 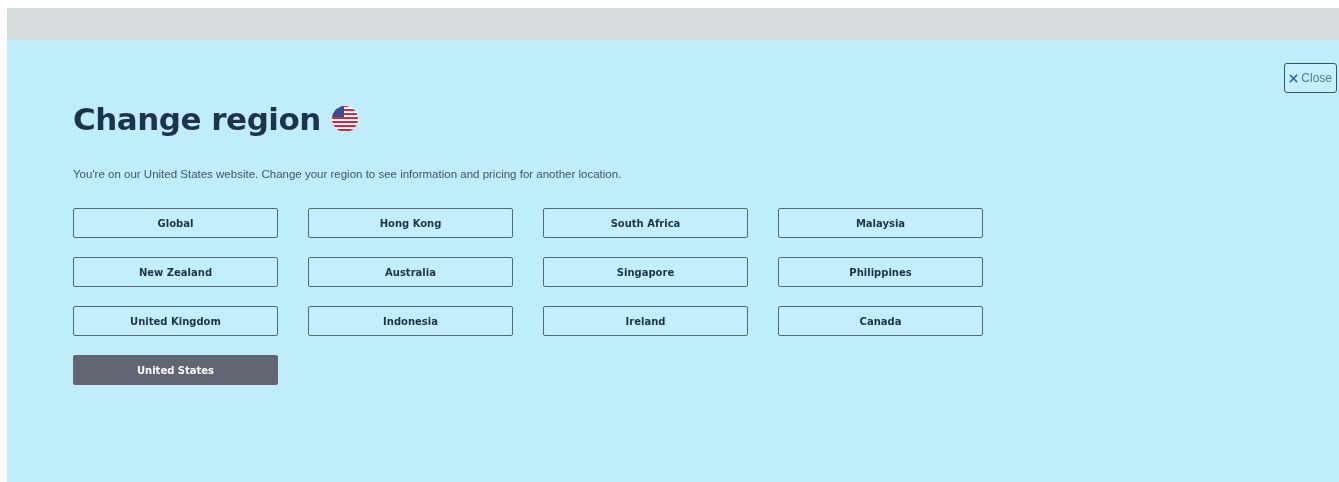 What do you see at coordinates (348, 174) in the screenshot?
I see `description-text: You're on our United States website. Change your region to see information and pricing for another location.` at bounding box center [348, 174].